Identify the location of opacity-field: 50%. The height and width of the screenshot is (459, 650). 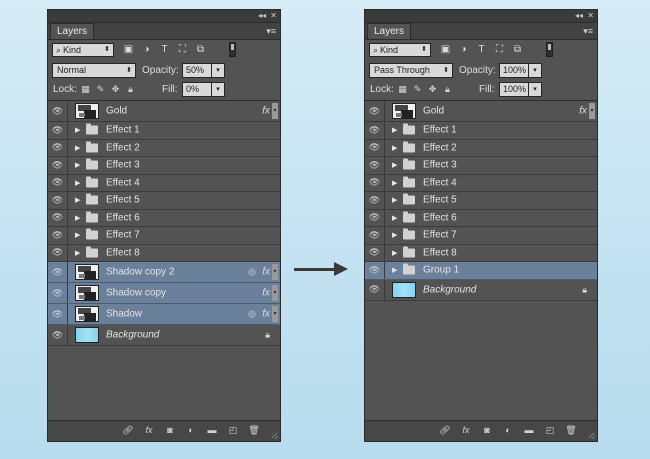
(197, 70).